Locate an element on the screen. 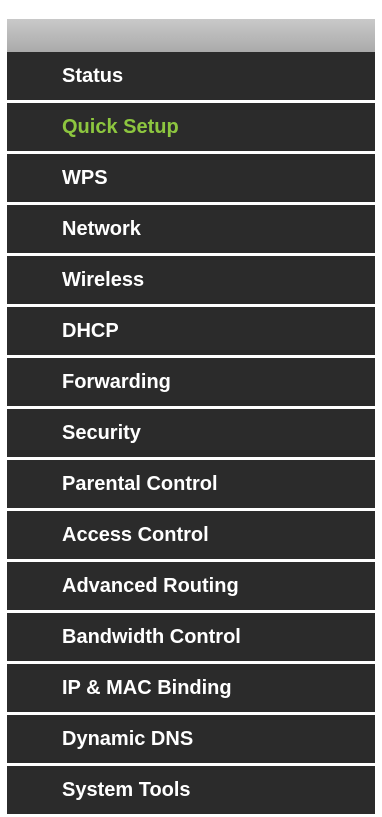 Image resolution: width=382 pixels, height=817 pixels. menu-item-quick-setup: Quick Setup is located at coordinates (191, 127).